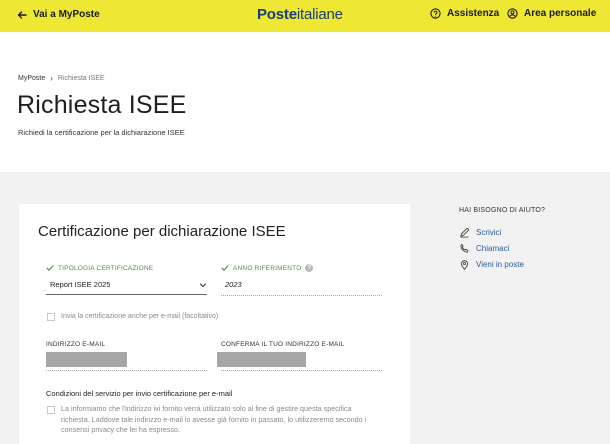 This screenshot has height=444, width=610. What do you see at coordinates (102, 105) in the screenshot?
I see `page-title: Richiesta ISEE` at bounding box center [102, 105].